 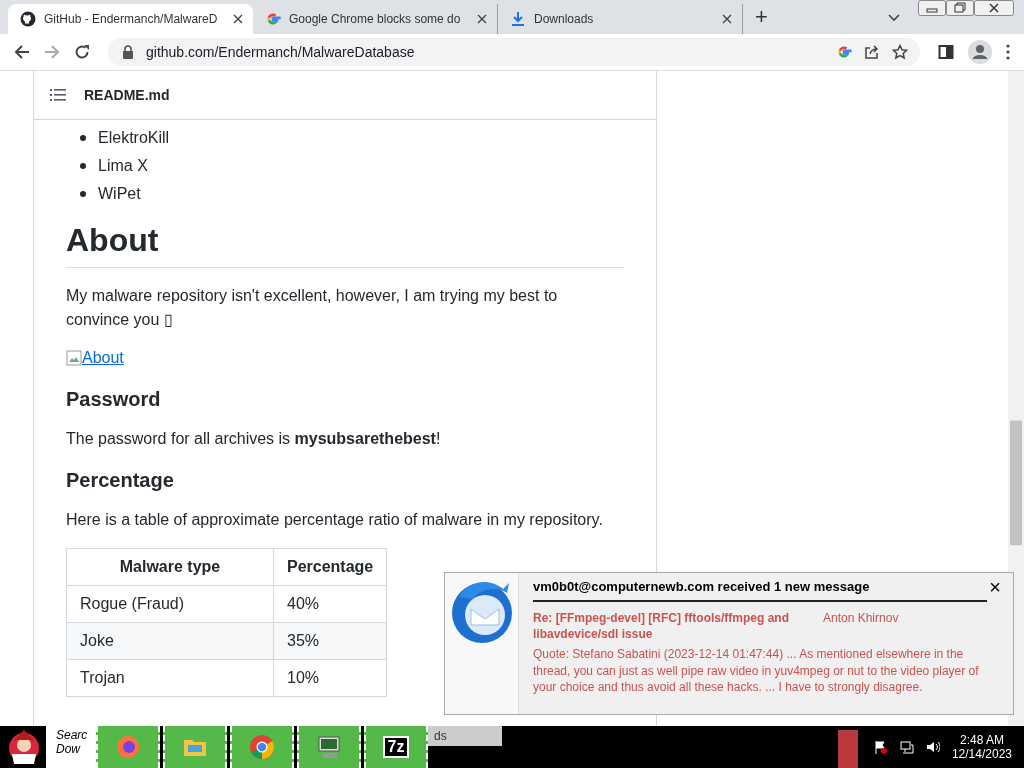 I want to click on star-icon, so click(x=900, y=52).